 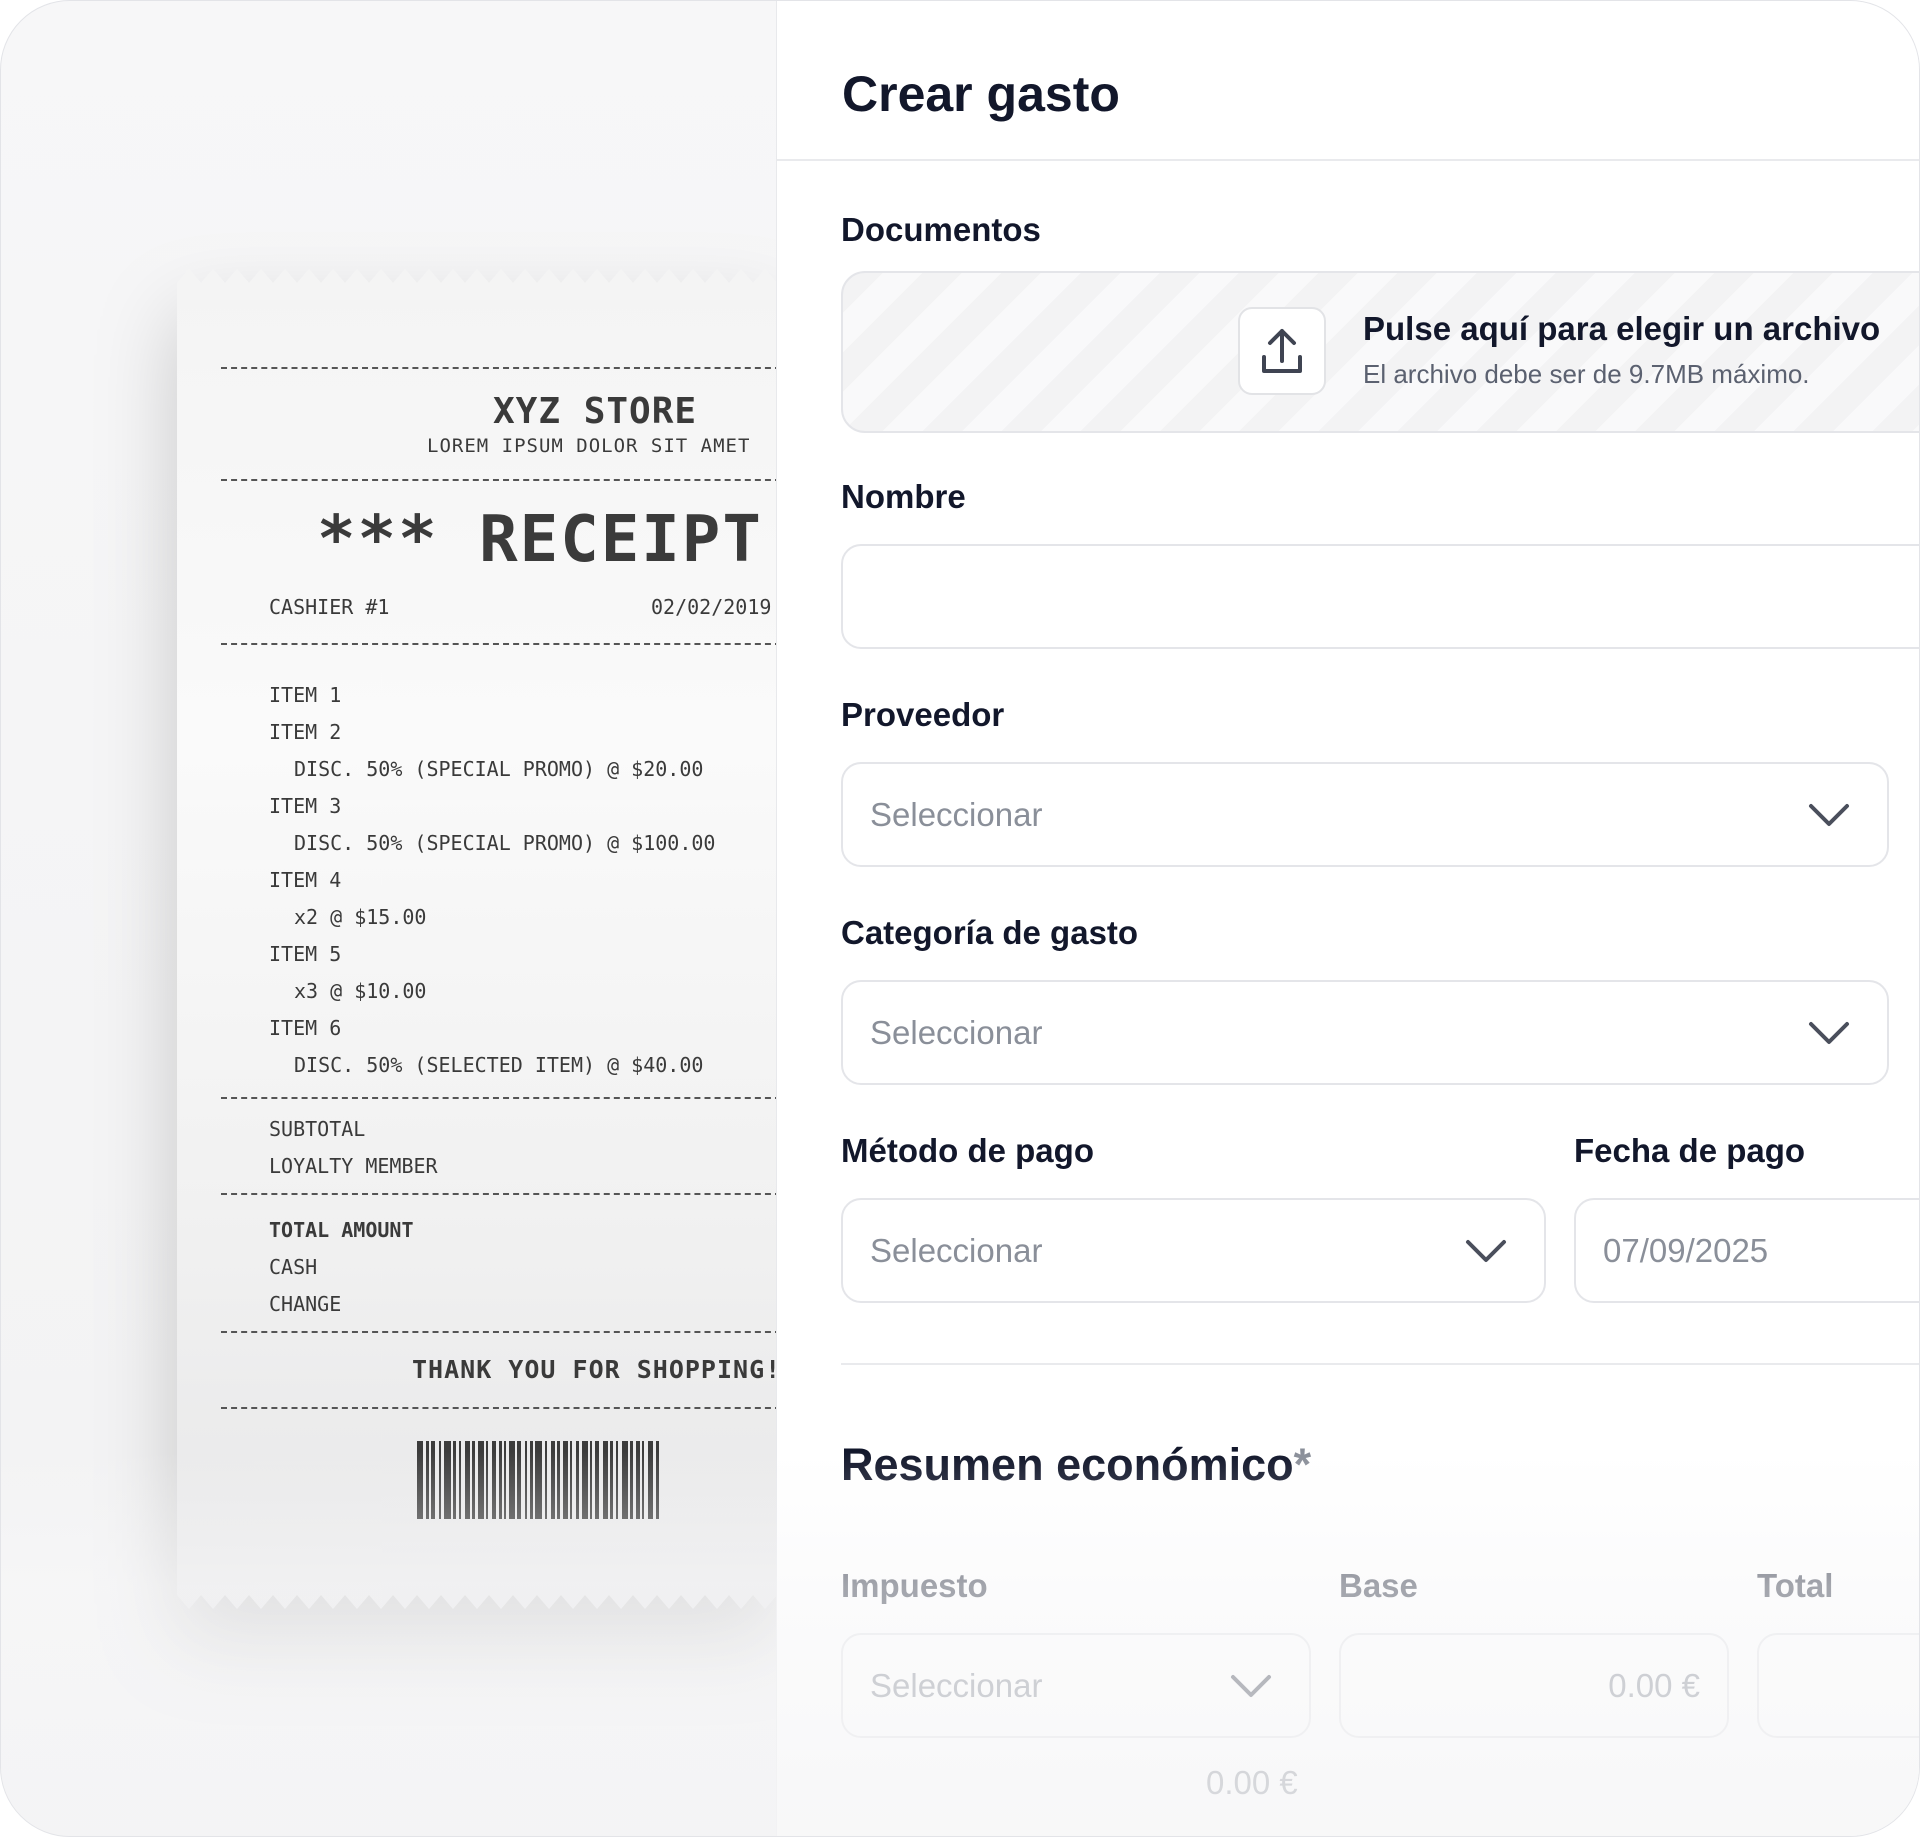 What do you see at coordinates (941, 229) in the screenshot?
I see `documents-label: Documentos` at bounding box center [941, 229].